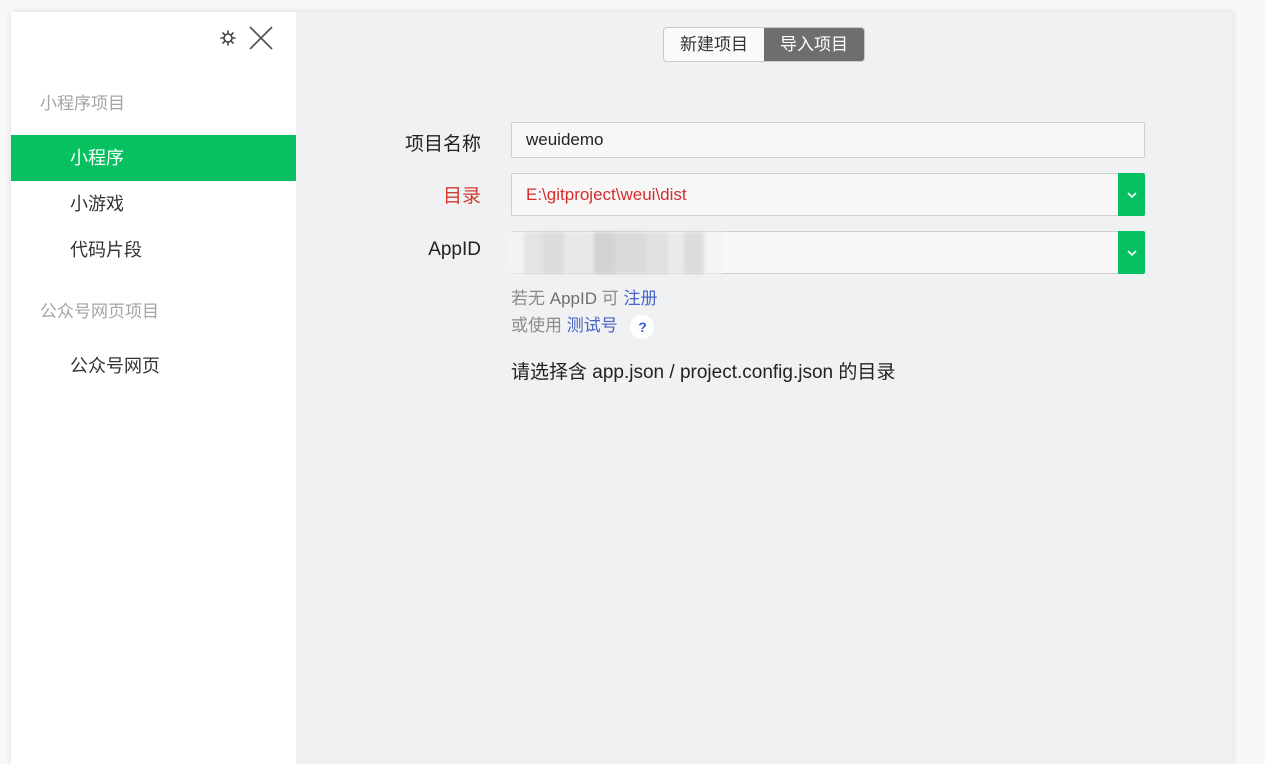 This screenshot has height=764, width=1265. What do you see at coordinates (528, 298) in the screenshot?
I see `hint-prefix: 若无` at bounding box center [528, 298].